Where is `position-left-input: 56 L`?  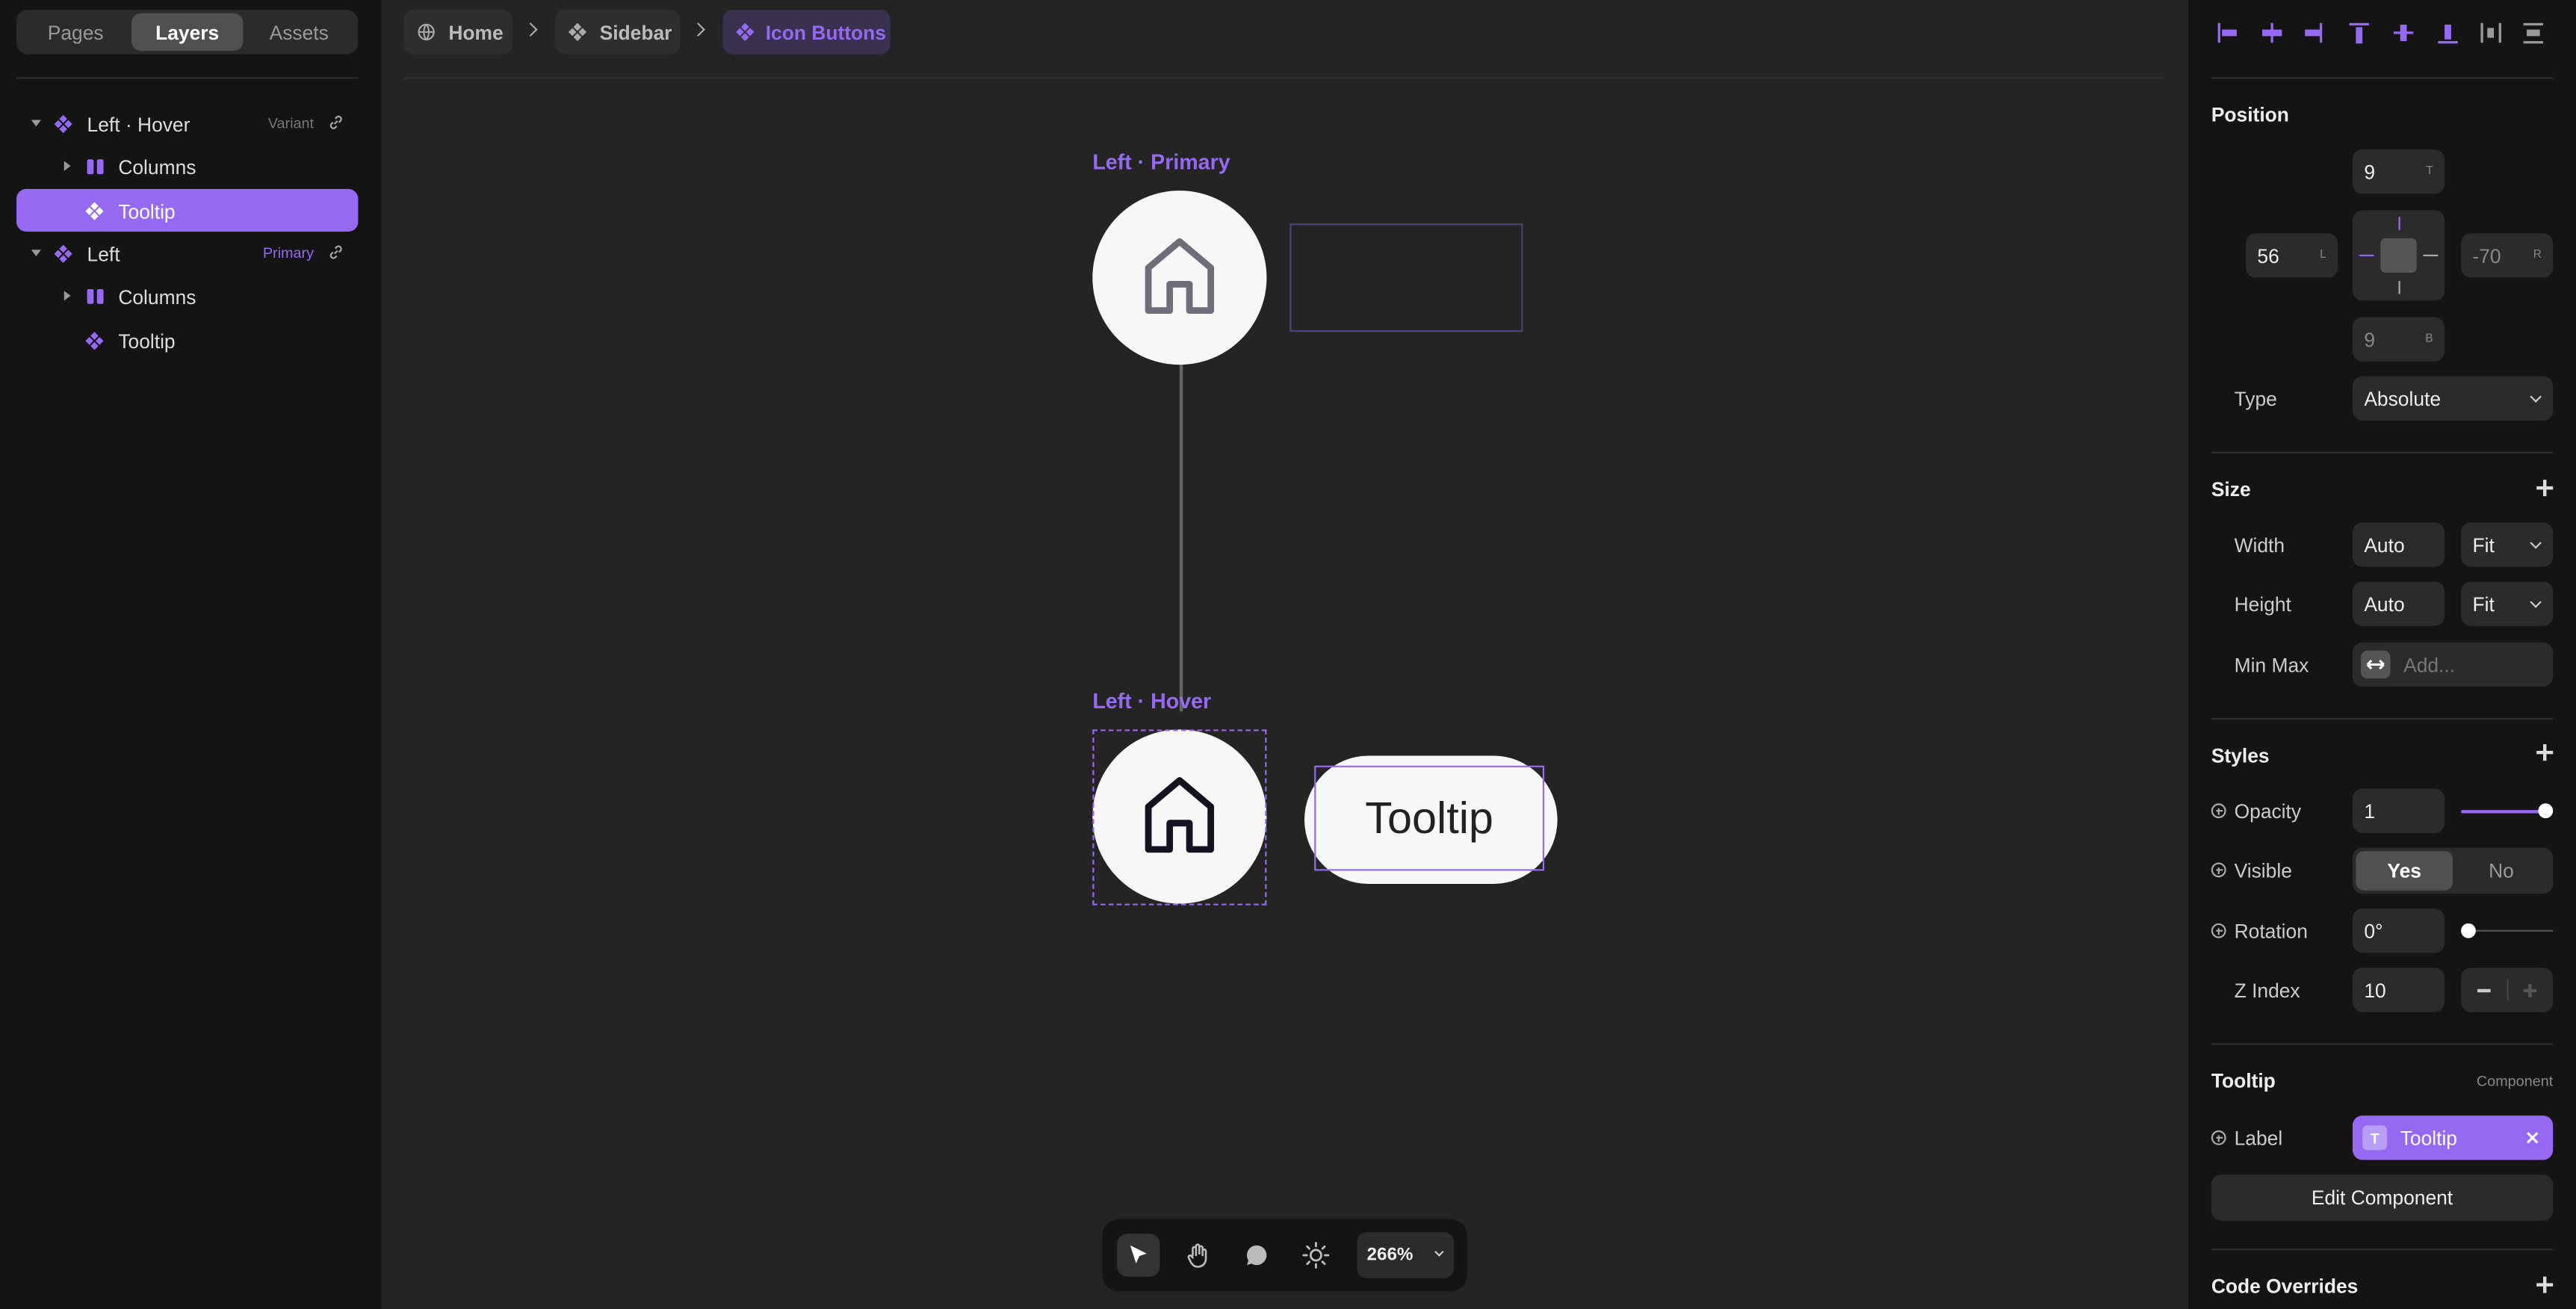
position-left-input: 56 L is located at coordinates (2292, 255).